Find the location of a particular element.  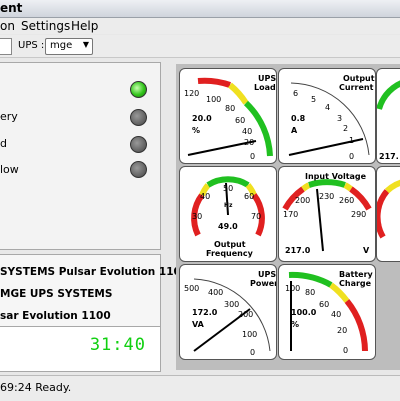

gauge-unit: A is located at coordinates (294, 130).